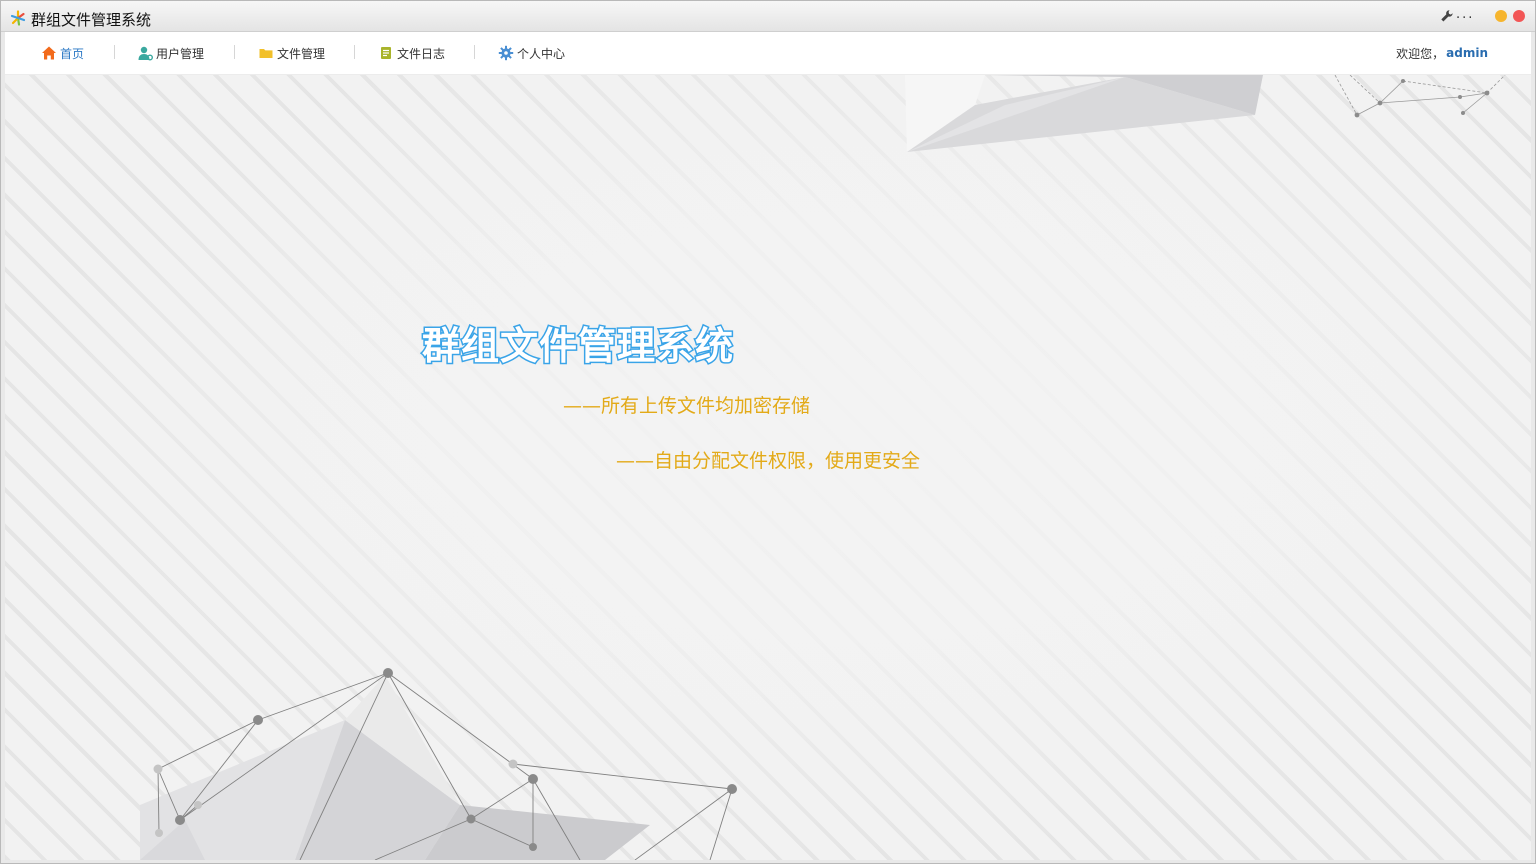 This screenshot has width=1536, height=864. Describe the element at coordinates (1501, 16) in the screenshot. I see `minimize-button` at that location.